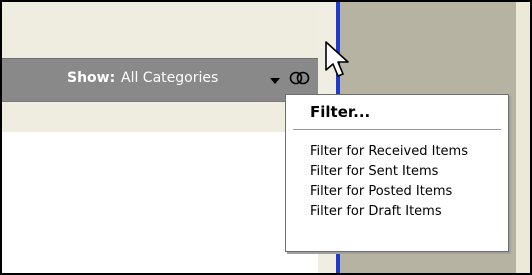  Describe the element at coordinates (389, 212) in the screenshot. I see `menu-item-draft: Filter for Draft Items` at that location.